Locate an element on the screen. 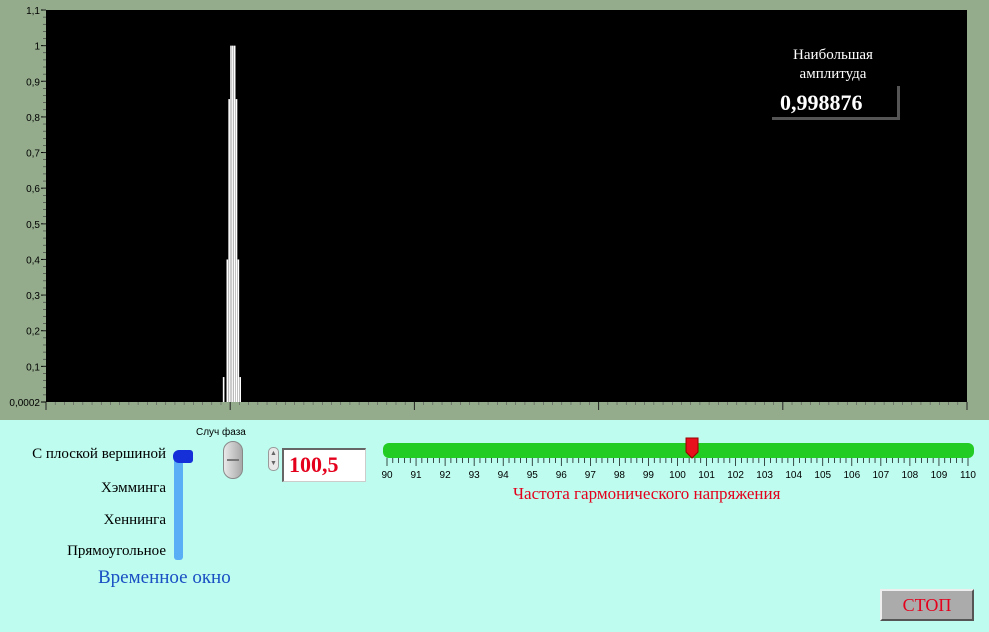 The width and height of the screenshot is (989, 632). frequency-tick-label: 94 is located at coordinates (504, 475).